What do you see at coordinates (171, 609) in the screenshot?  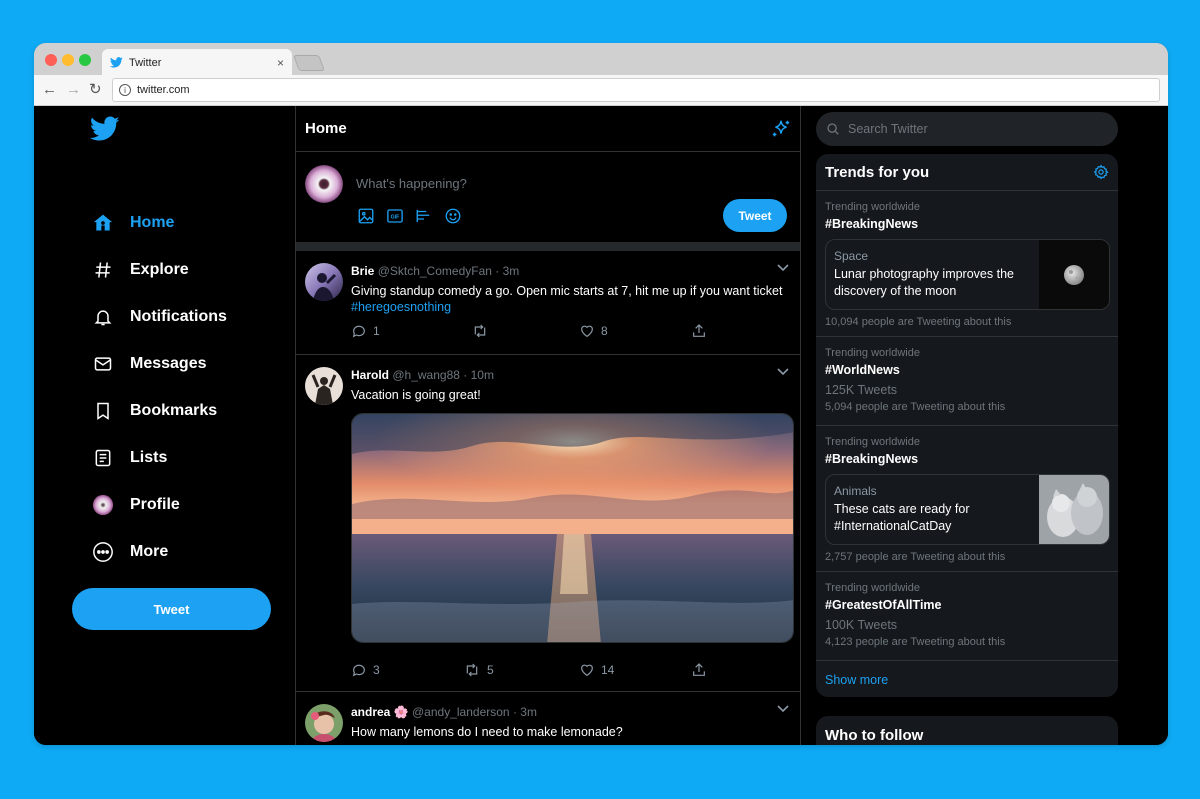 I see `tweet-button: Tweet` at bounding box center [171, 609].